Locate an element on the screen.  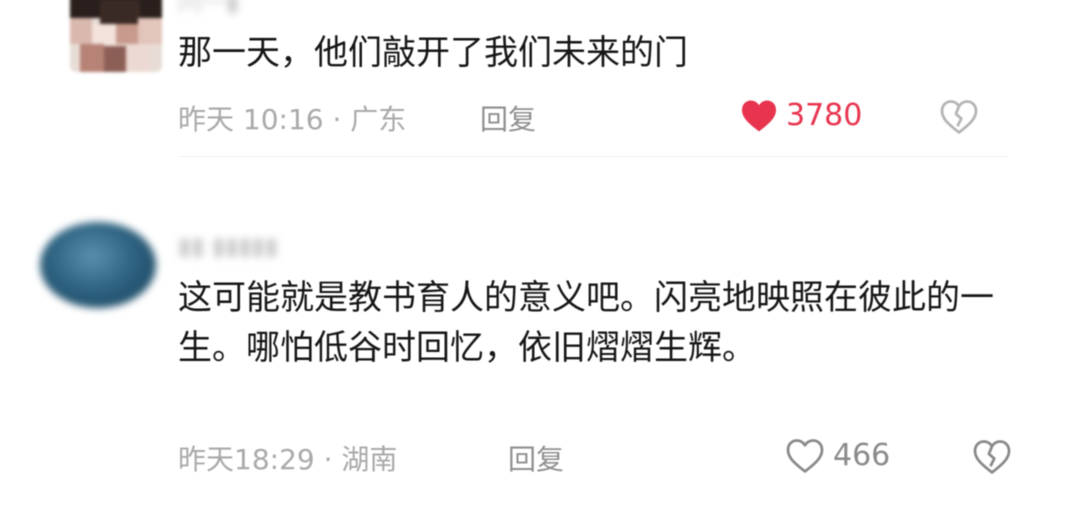
divider is located at coordinates (593, 156).